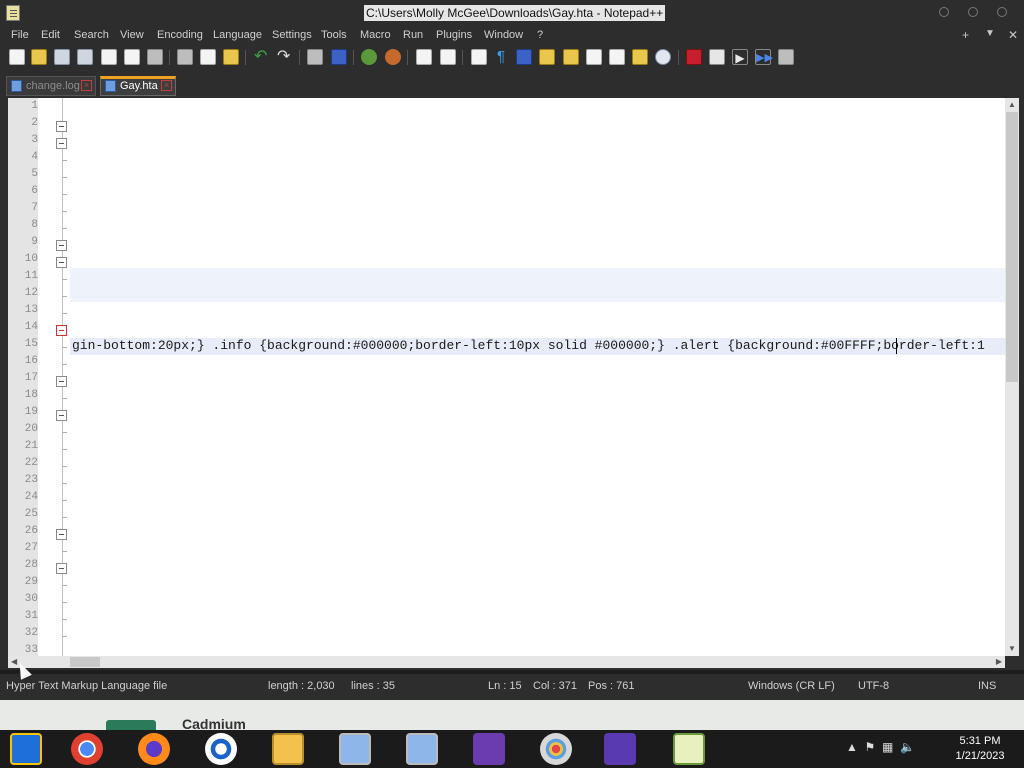 The height and width of the screenshot is (768, 1024). I want to click on document-map-icon, so click(594, 57).